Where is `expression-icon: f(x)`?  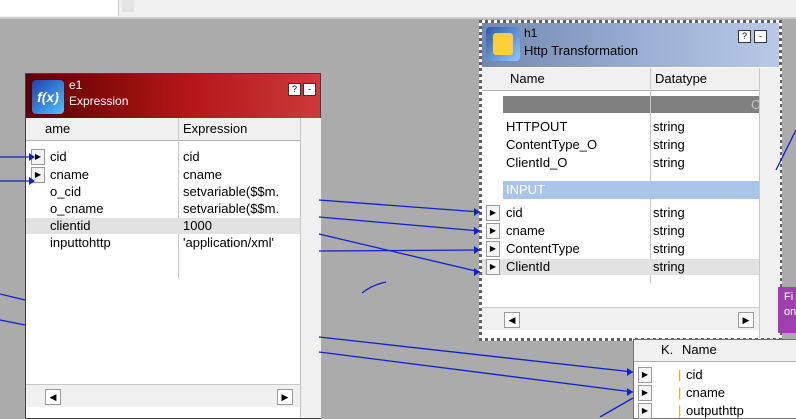 expression-icon: f(x) is located at coordinates (48, 97).